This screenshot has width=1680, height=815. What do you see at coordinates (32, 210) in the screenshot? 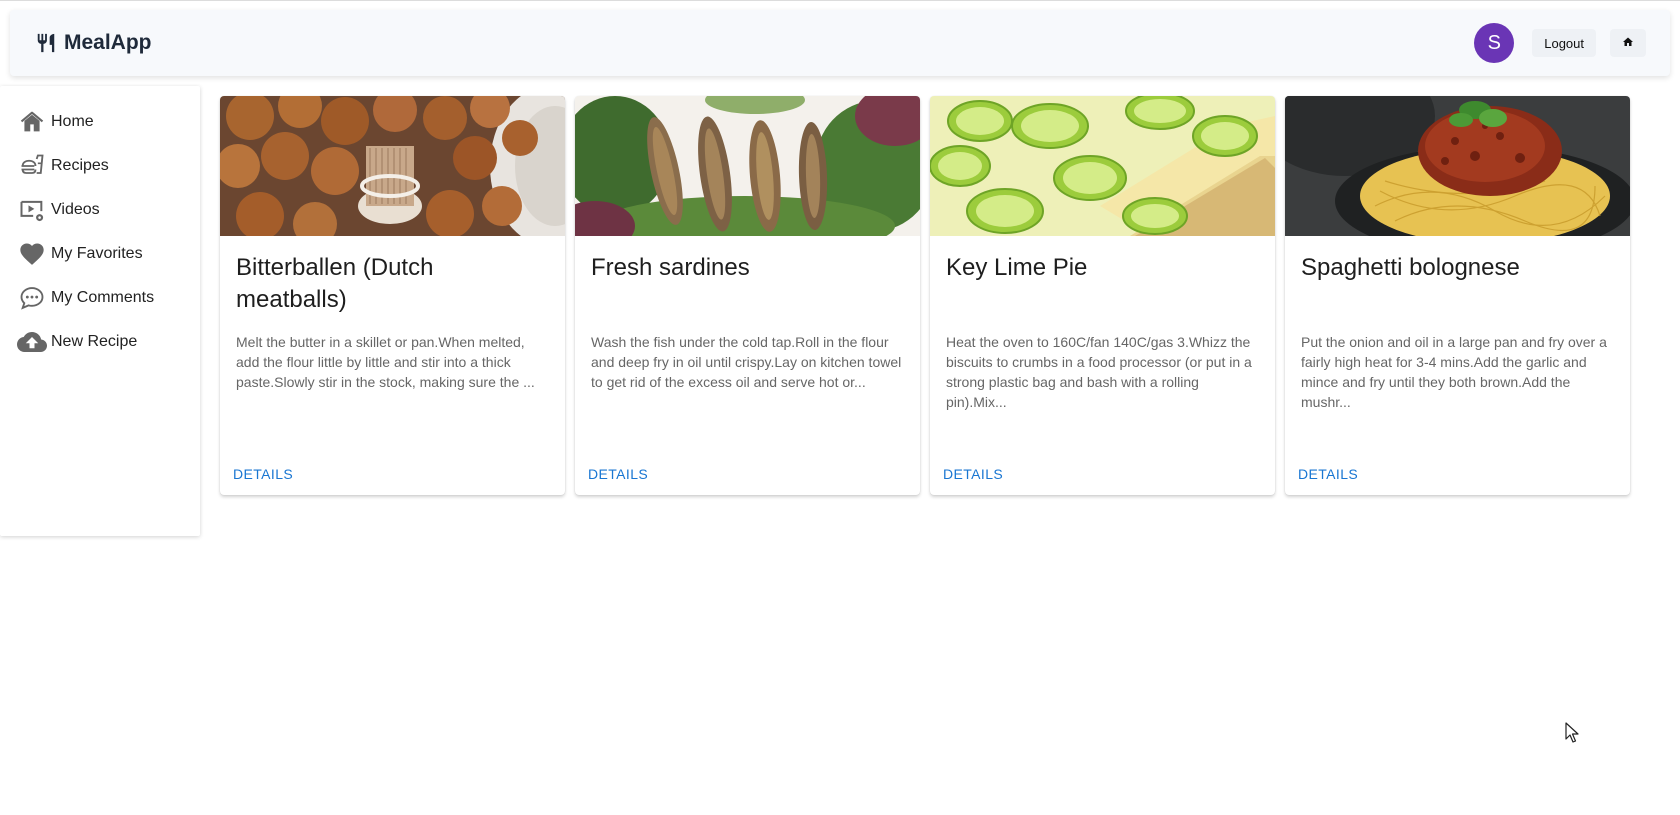
I see `video-settings-icon` at bounding box center [32, 210].